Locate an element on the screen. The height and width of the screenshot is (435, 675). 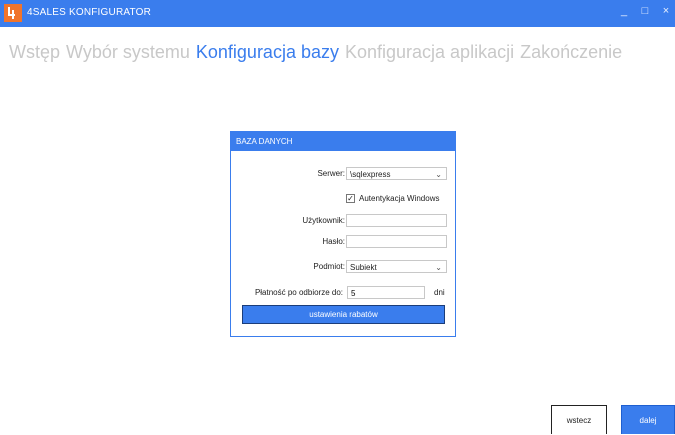
user-field is located at coordinates (396, 220).